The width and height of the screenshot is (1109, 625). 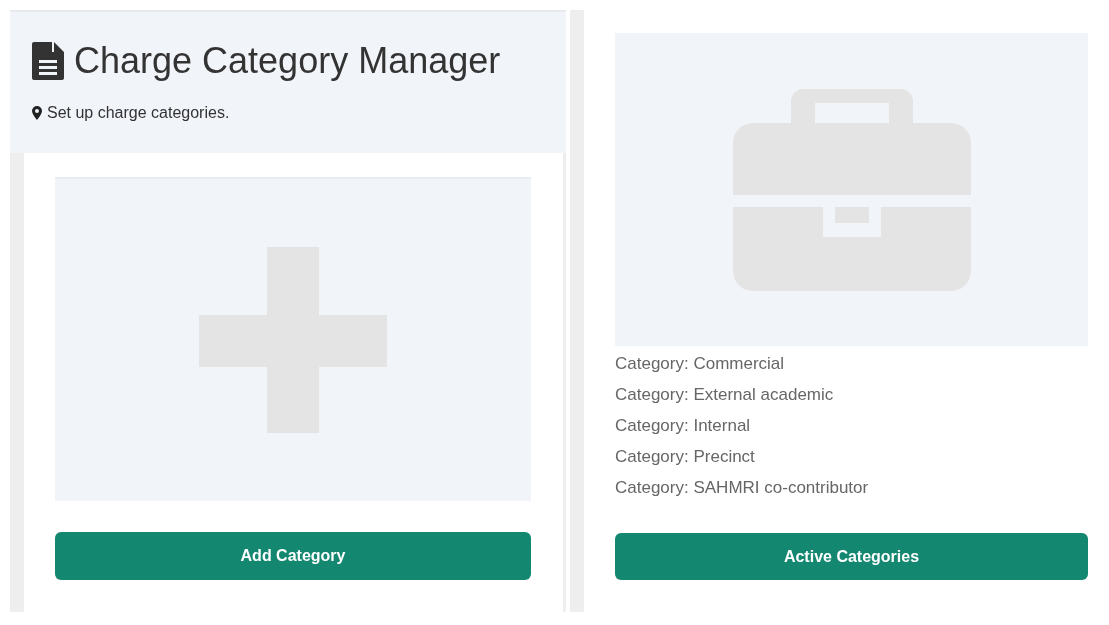 What do you see at coordinates (287, 61) in the screenshot?
I see `page-title: Charge Category Manager` at bounding box center [287, 61].